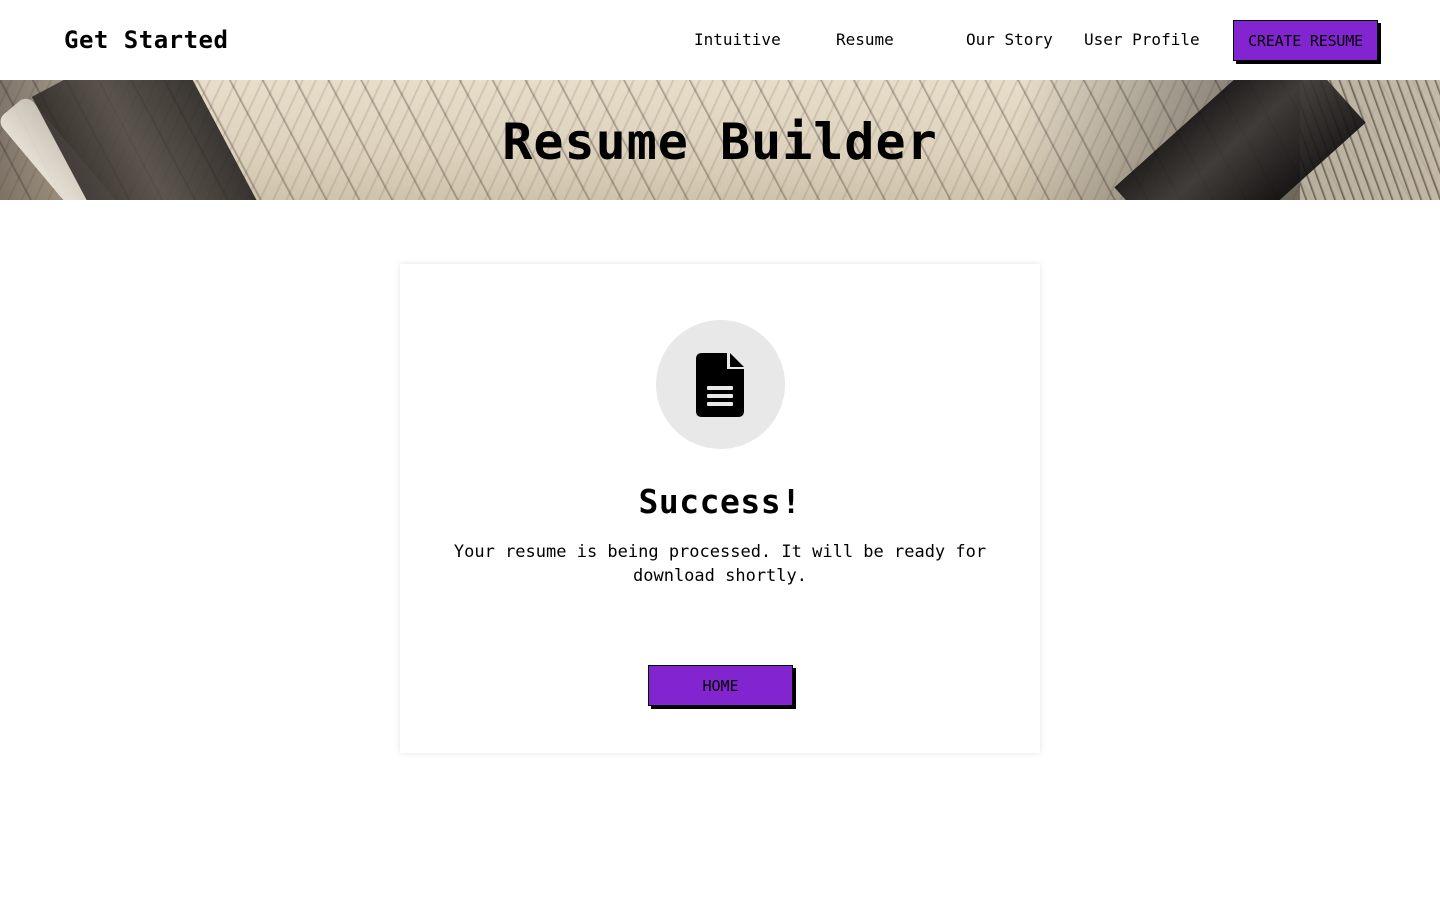 The image size is (1440, 900). What do you see at coordinates (737, 40) in the screenshot?
I see `nav-link-intuitive: Intuitive` at bounding box center [737, 40].